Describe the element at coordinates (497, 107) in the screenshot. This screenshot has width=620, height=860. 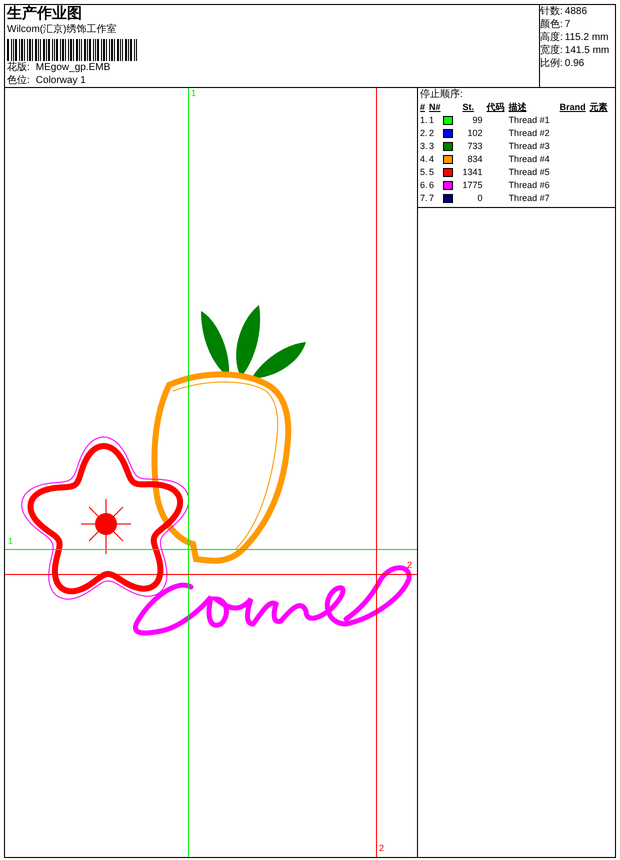
I see `column-header: 代码` at that location.